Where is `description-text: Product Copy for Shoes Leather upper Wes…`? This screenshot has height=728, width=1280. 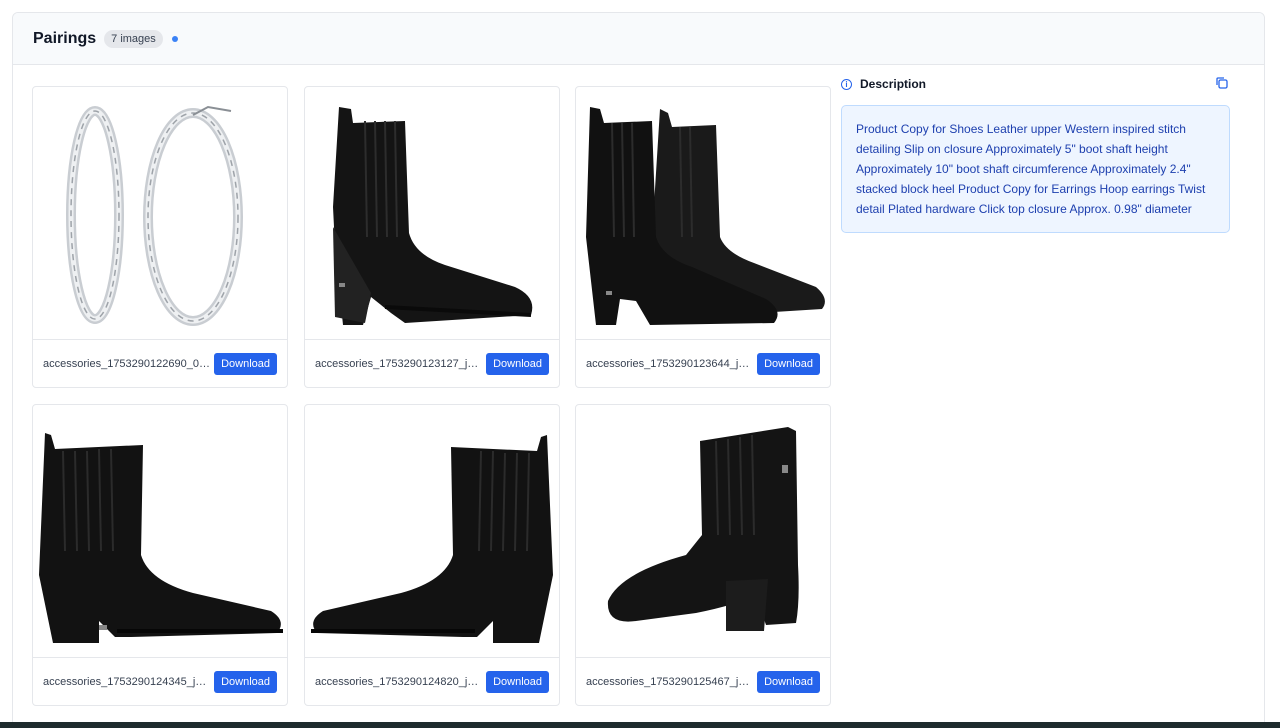
description-text: Product Copy for Shoes Leather upper Wes… is located at coordinates (1035, 169).